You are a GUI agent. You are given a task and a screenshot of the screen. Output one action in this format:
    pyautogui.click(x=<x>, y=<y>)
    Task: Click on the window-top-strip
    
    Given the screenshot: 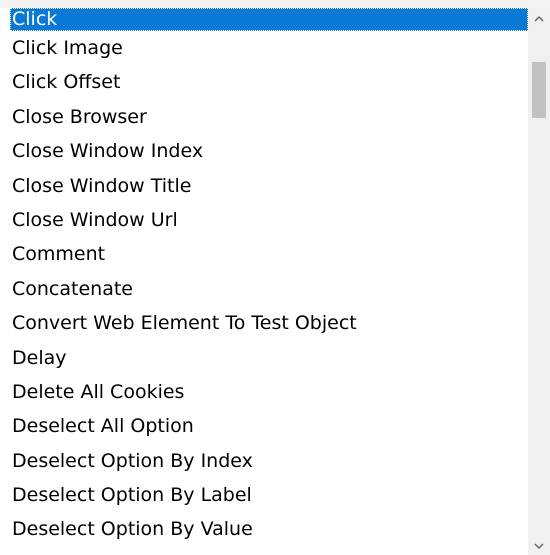 What is the action you would take?
    pyautogui.click(x=275, y=4)
    